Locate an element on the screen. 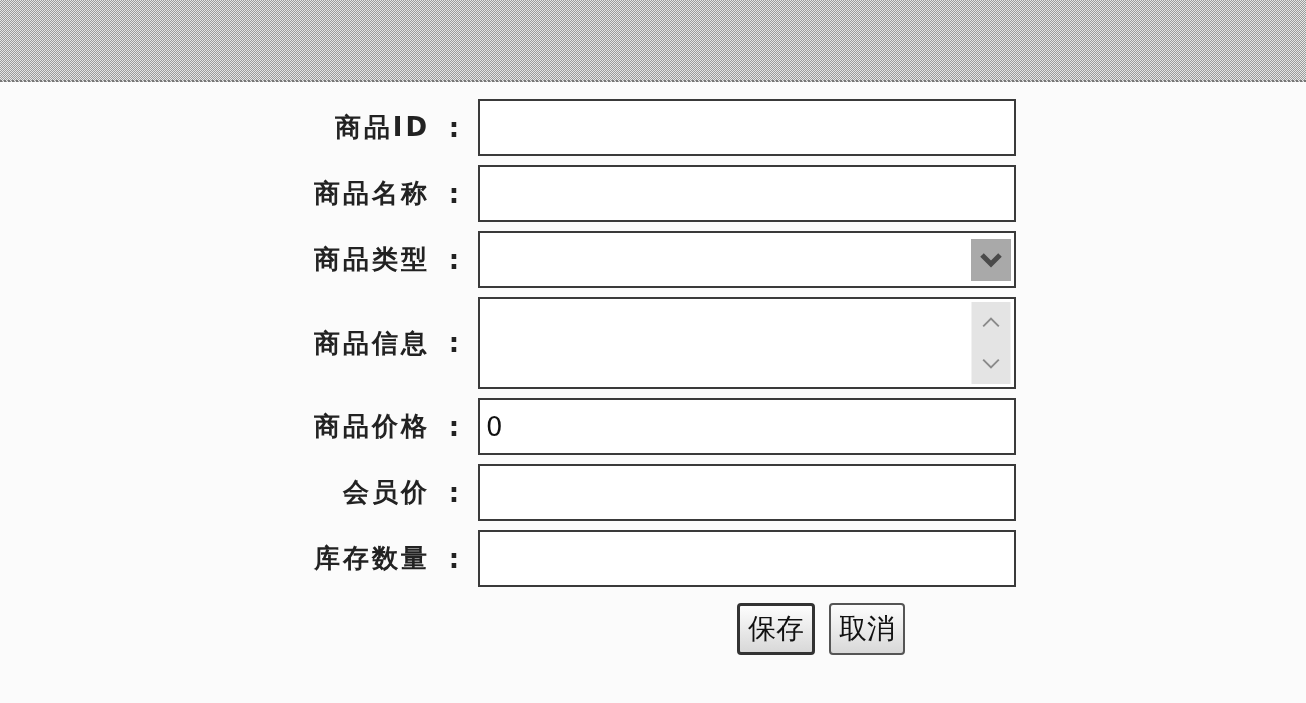 This screenshot has width=1306, height=703. field-label: 商品类型 is located at coordinates (372, 259).